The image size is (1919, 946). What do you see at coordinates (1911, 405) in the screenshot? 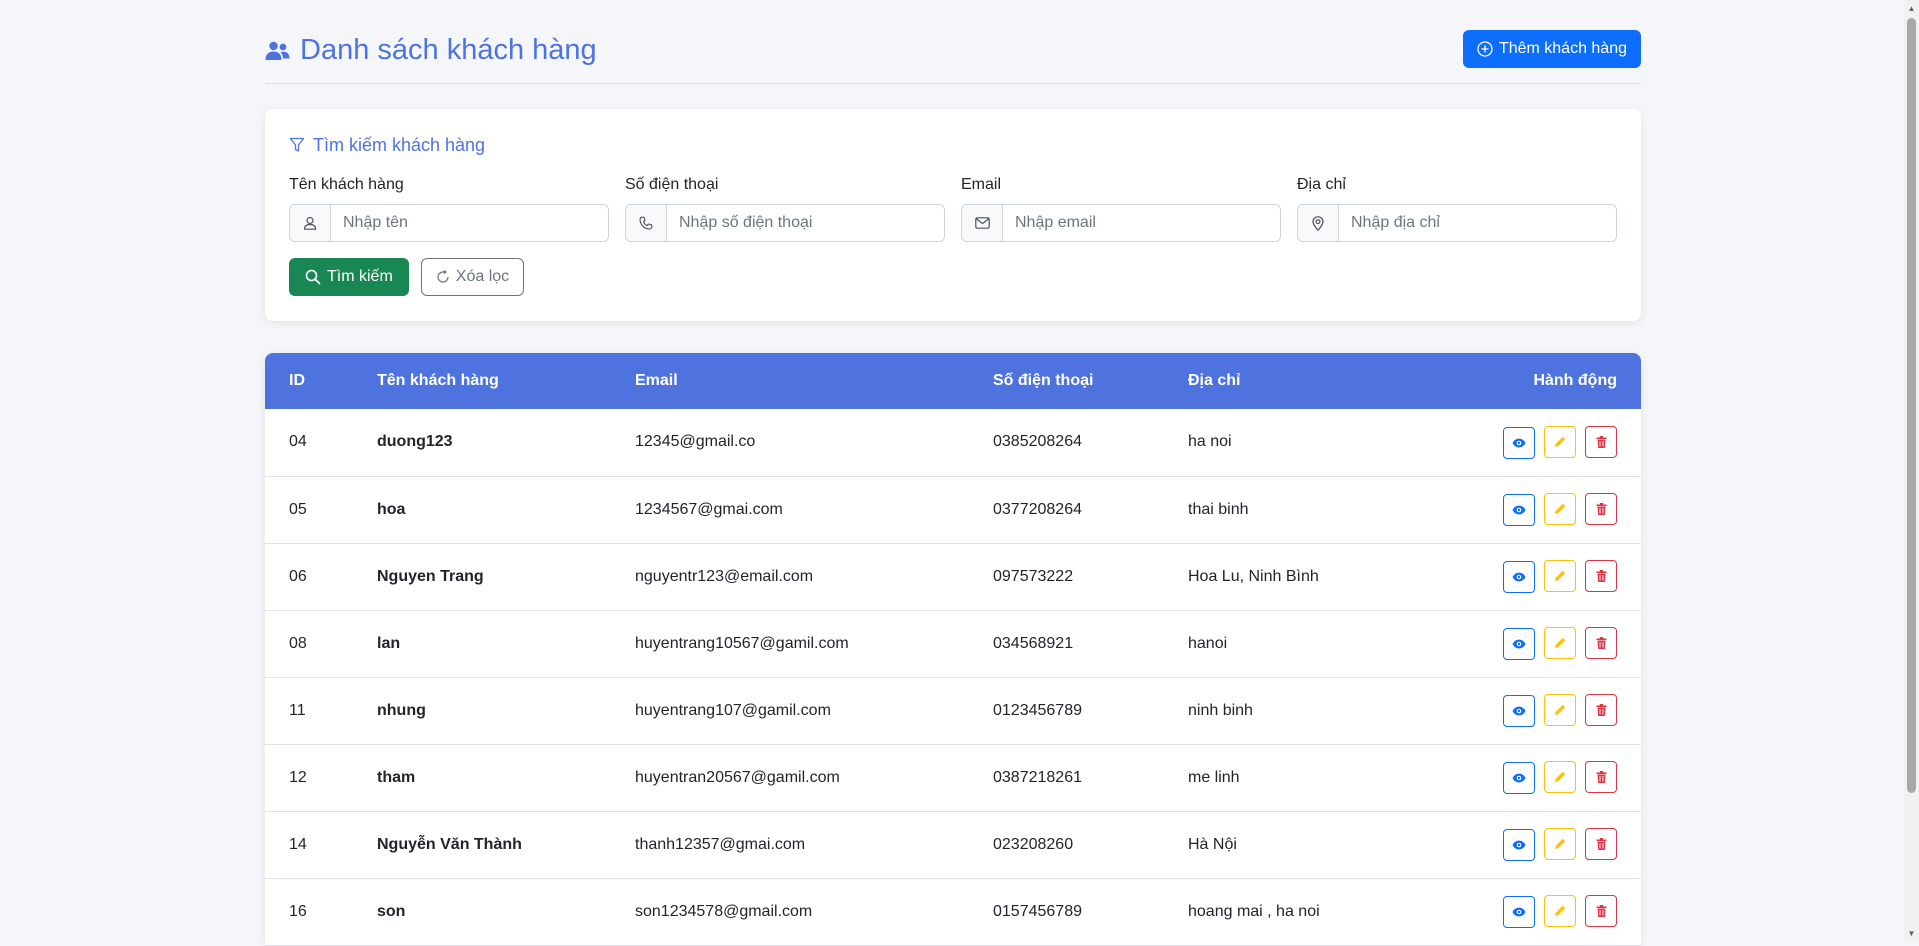
I see `scroll-thumb` at bounding box center [1911, 405].